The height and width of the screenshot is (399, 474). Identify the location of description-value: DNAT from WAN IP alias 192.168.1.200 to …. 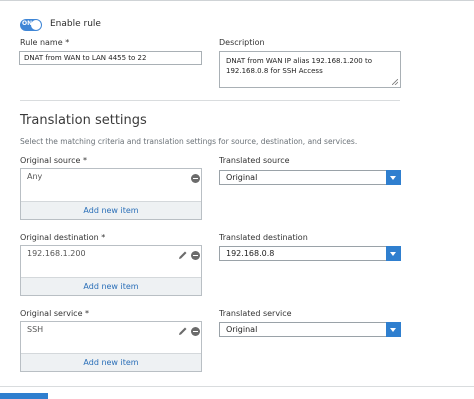
(299, 66).